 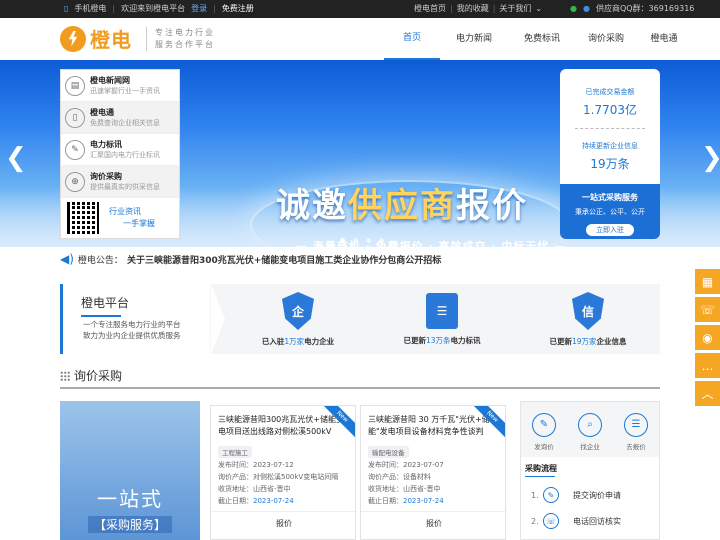 I want to click on quick-link-title: 询价采购, so click(x=106, y=176).